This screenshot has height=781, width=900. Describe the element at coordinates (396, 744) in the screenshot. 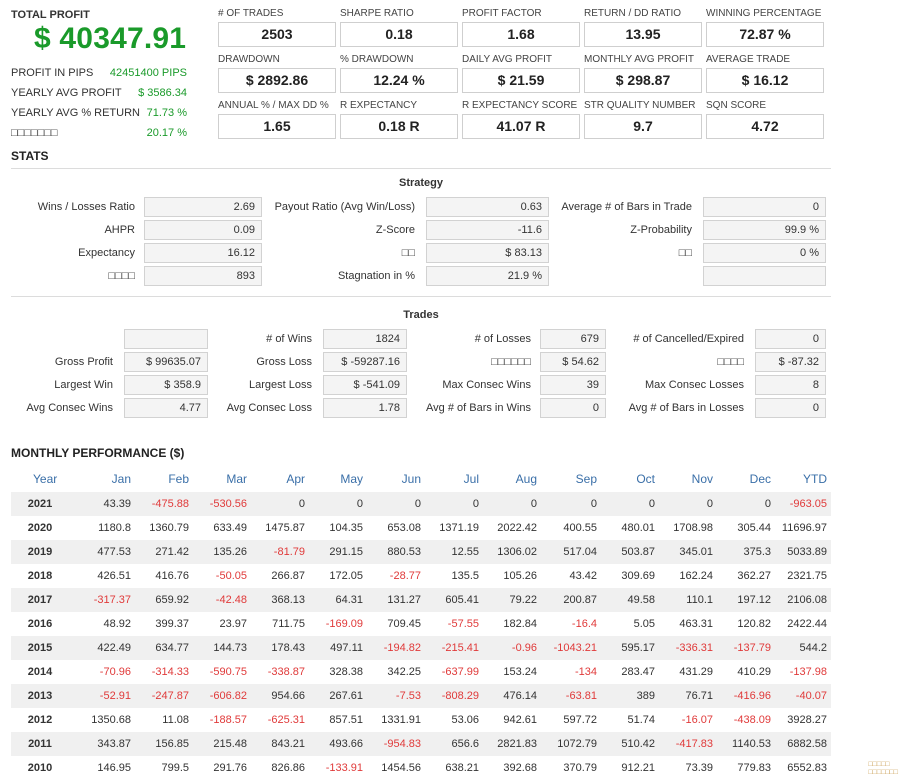

I see `month-value-cell: -954.83` at that location.